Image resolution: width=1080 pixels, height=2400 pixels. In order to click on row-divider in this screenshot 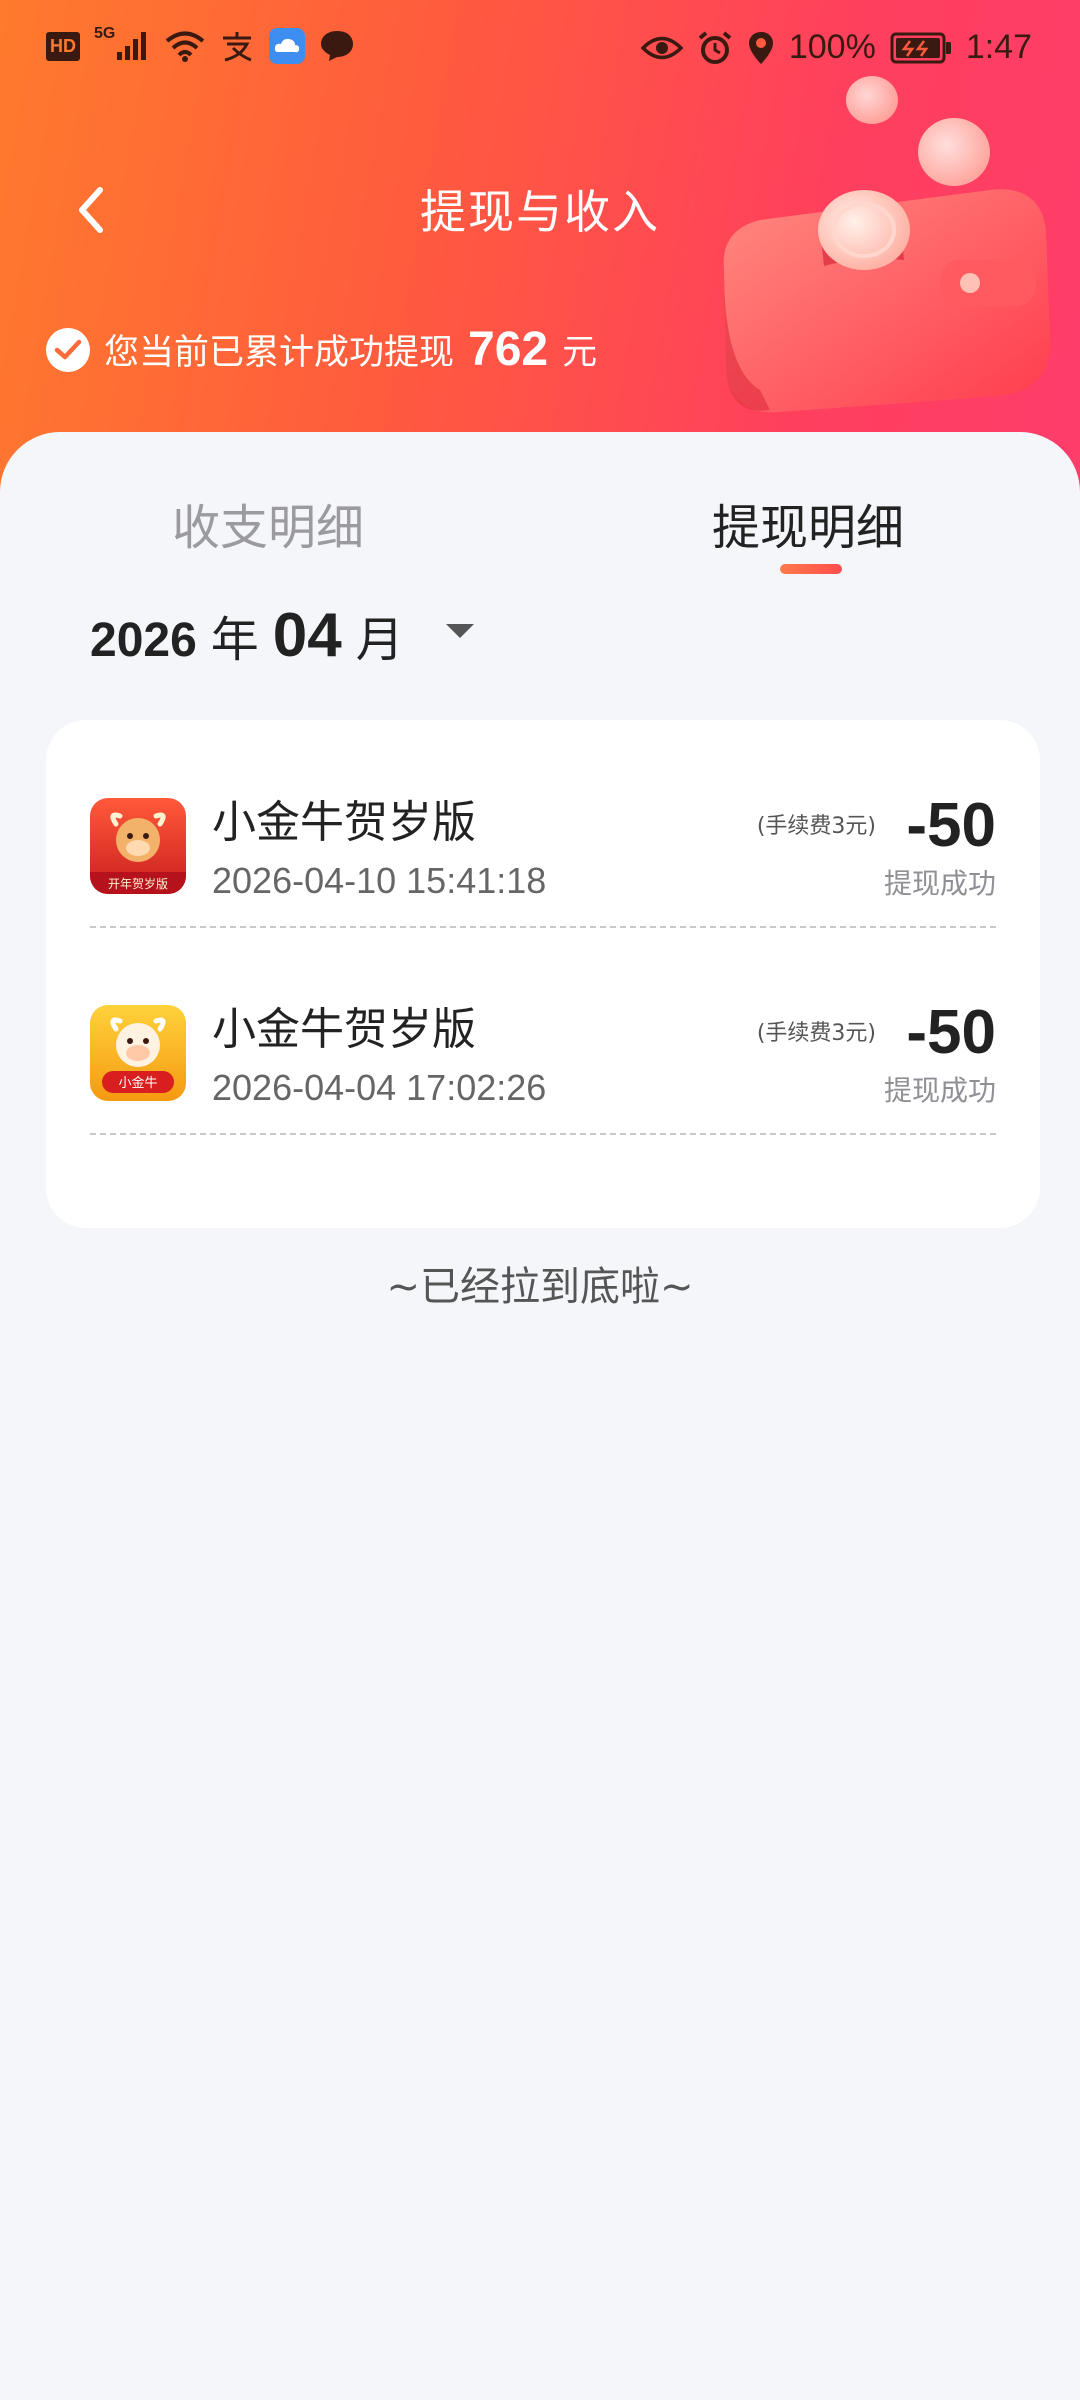, I will do `click(543, 1134)`.